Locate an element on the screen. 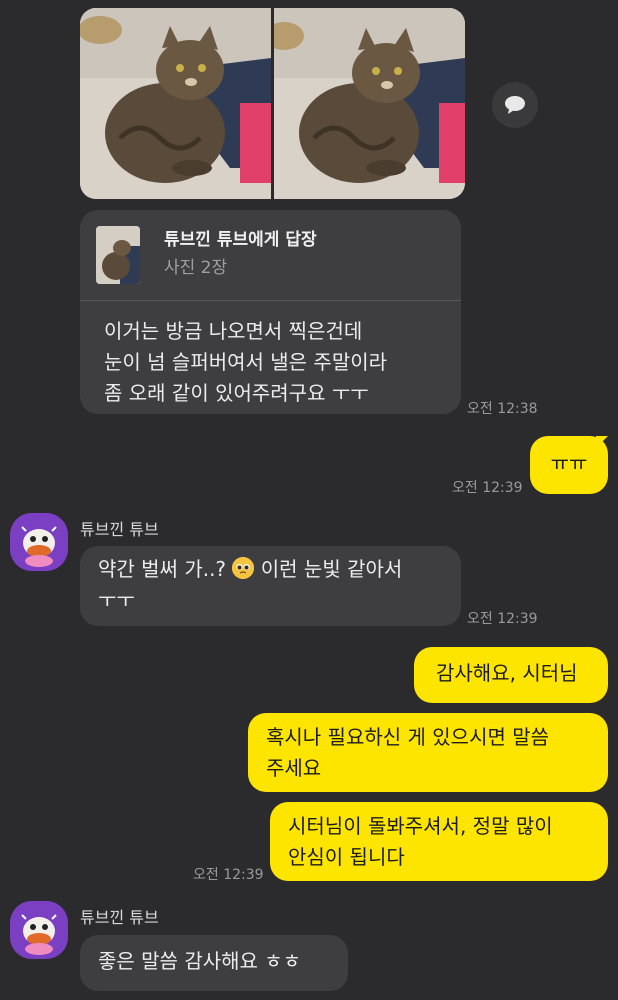 This screenshot has width=618, height=1000. reply-title: 튜브낀 튜브에게 답장 is located at coordinates (240, 240).